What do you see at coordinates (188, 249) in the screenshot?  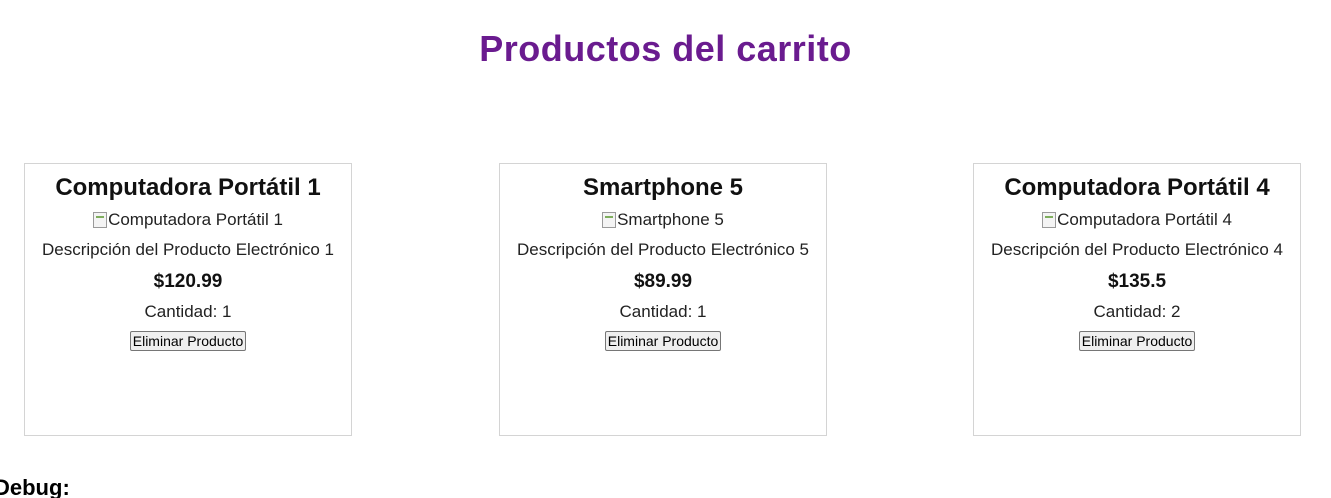 I see `product-description: Descripción del Producto Electrónico 1` at bounding box center [188, 249].